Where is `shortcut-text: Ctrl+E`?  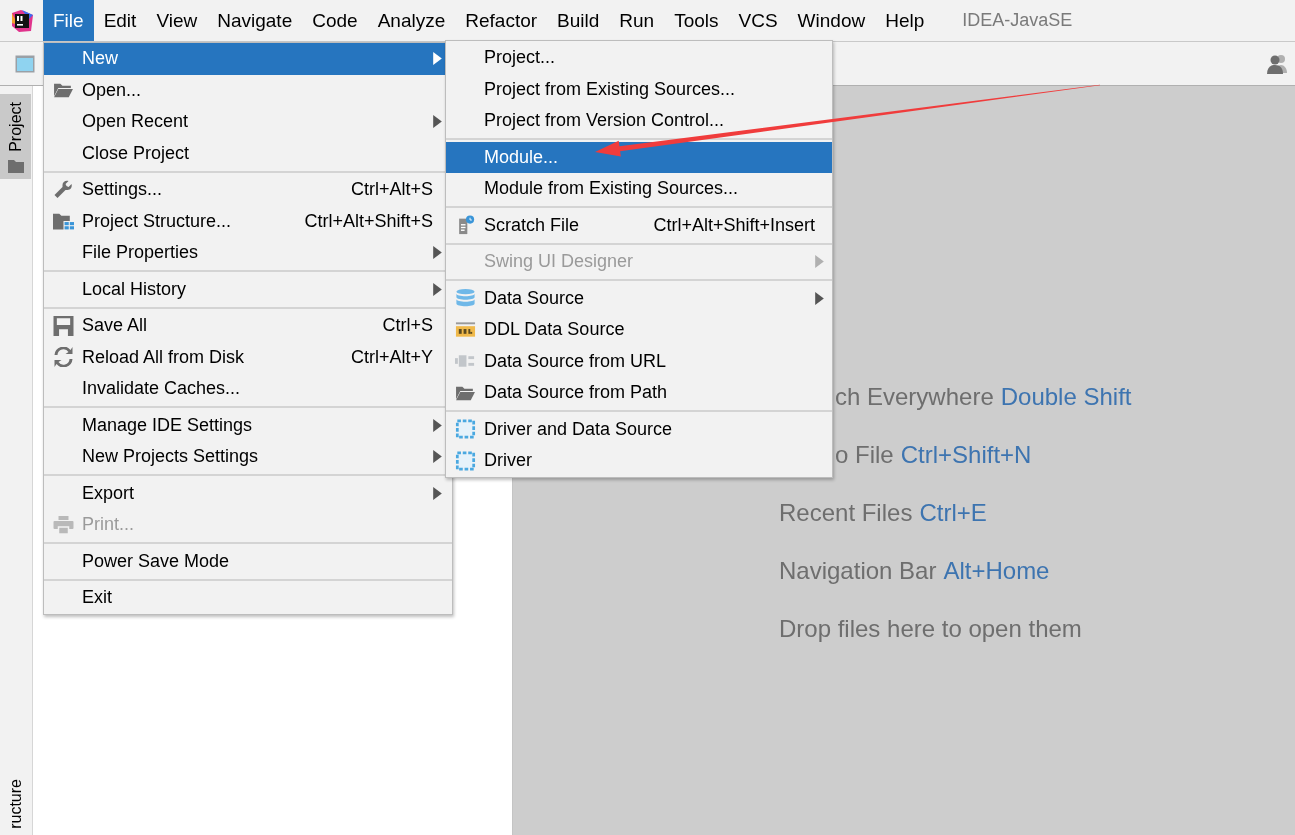 shortcut-text: Ctrl+E is located at coordinates (953, 513).